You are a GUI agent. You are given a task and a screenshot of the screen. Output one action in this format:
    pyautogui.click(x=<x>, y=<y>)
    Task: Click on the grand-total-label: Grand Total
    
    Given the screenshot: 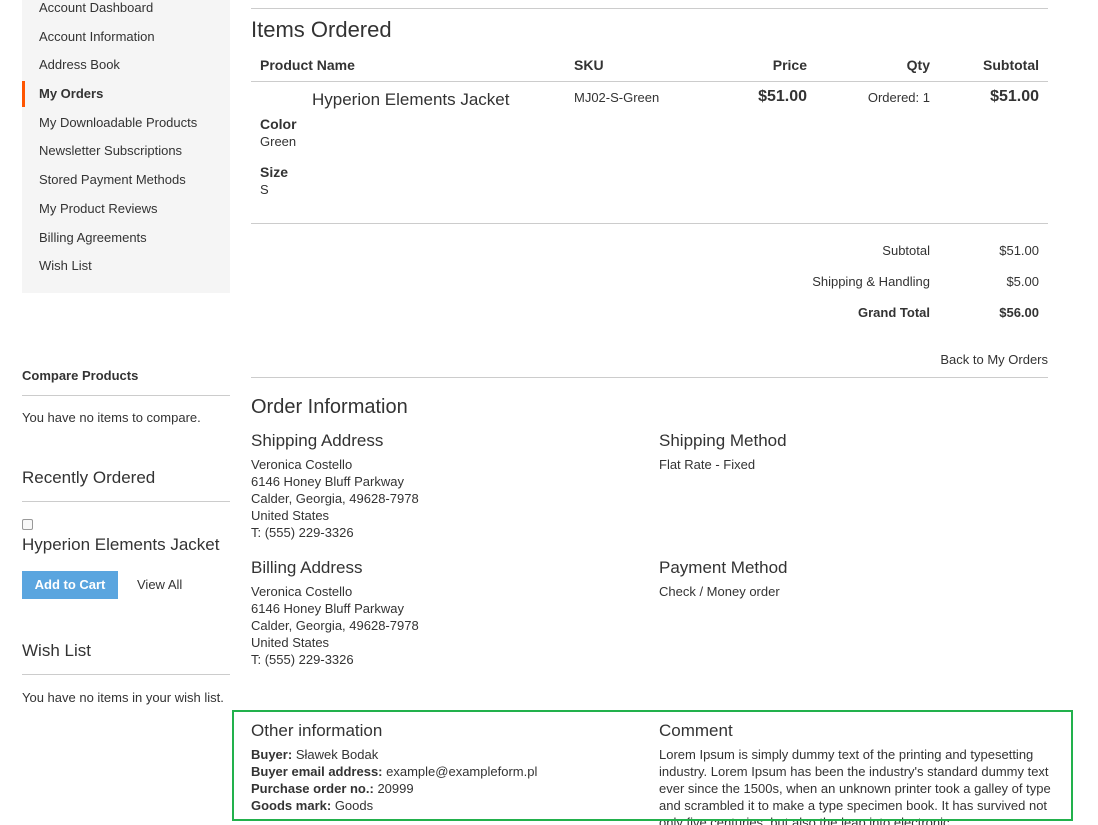 What is the action you would take?
    pyautogui.click(x=894, y=312)
    